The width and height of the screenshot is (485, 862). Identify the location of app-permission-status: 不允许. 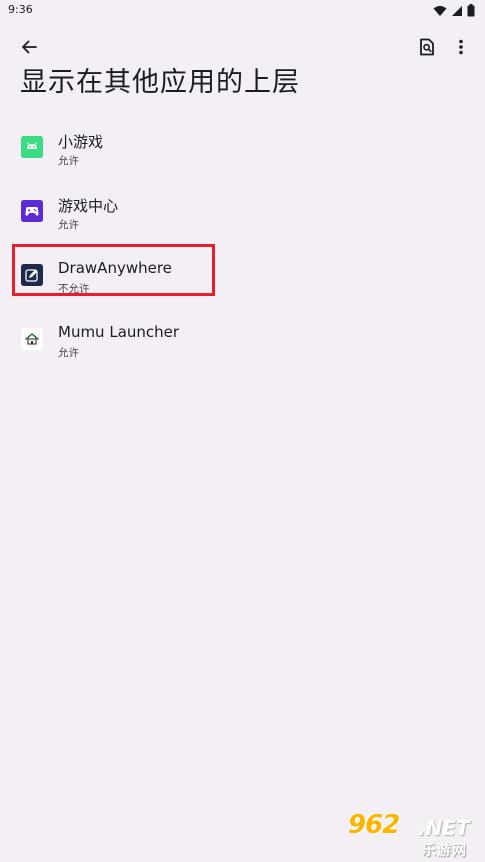
(74, 289).